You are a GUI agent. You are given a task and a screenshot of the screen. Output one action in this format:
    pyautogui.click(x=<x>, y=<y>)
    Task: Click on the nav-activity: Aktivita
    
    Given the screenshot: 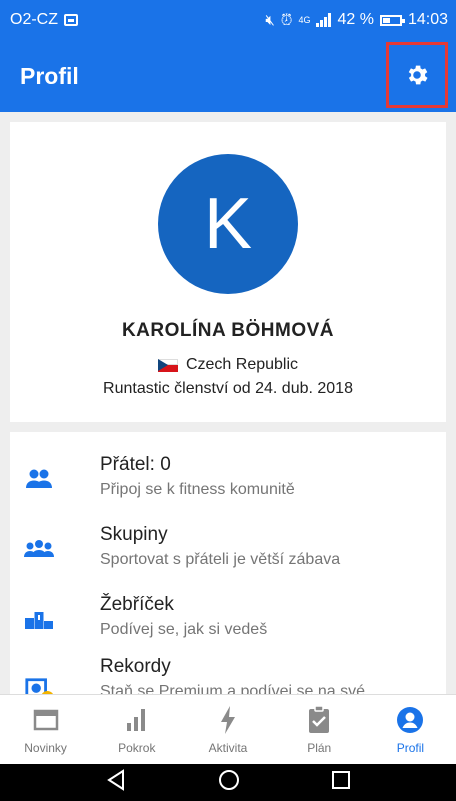 What is the action you would take?
    pyautogui.click(x=227, y=729)
    